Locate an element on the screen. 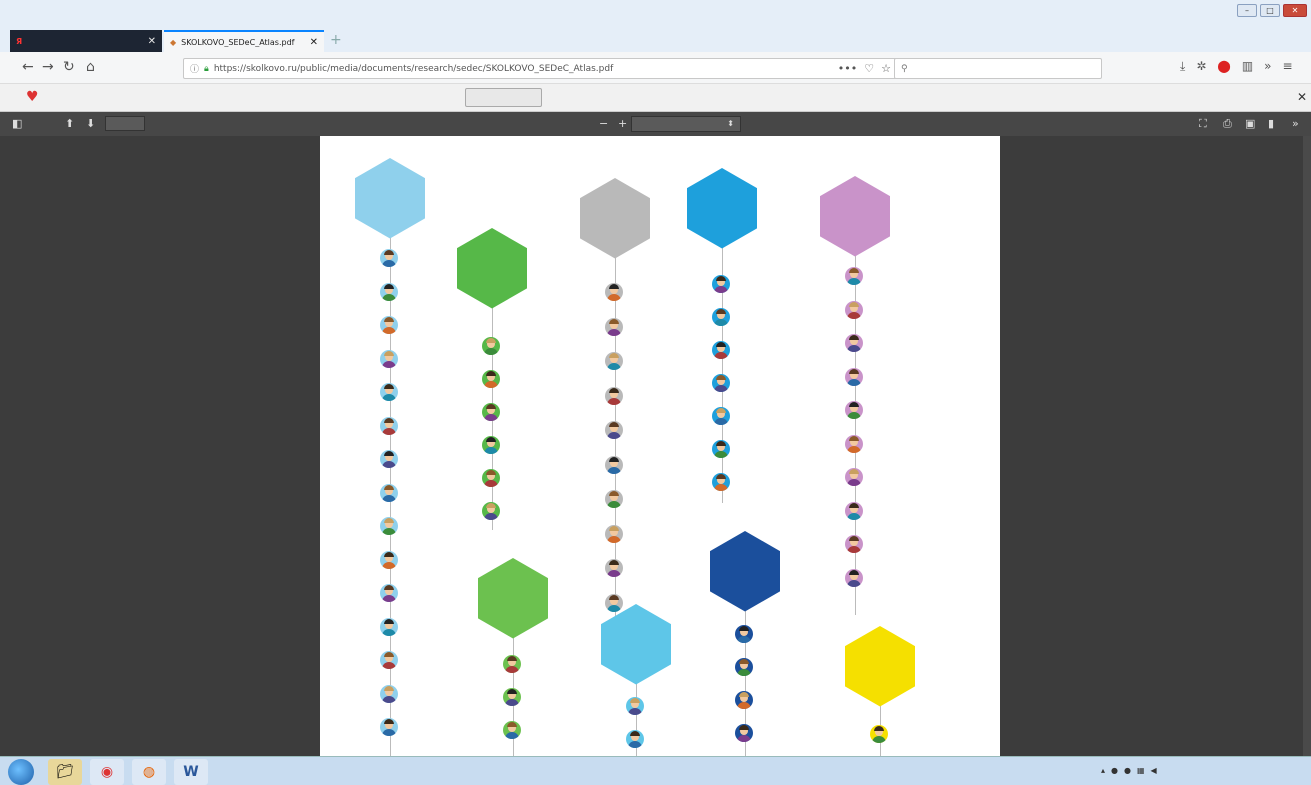 The image size is (1311, 785). windows-taskbar: 📁︎ ◉ ◍ W ▴ ● ● ▦ ◀ is located at coordinates (655, 770).